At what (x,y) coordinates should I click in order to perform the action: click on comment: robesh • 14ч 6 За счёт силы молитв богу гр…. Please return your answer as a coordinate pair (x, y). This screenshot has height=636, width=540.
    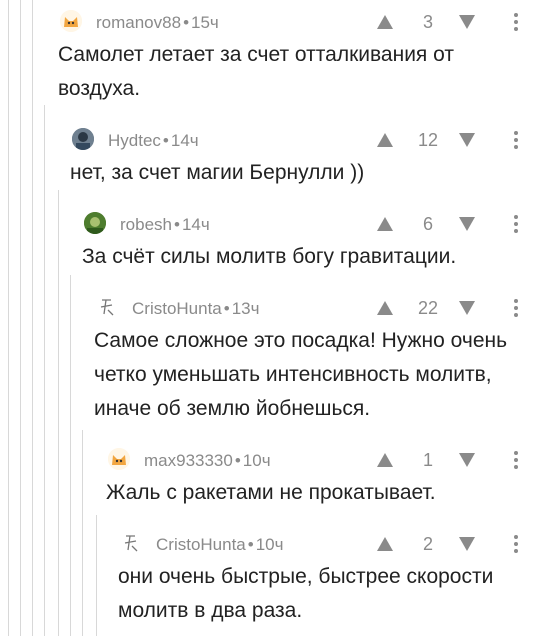
    Looking at the image, I should click on (311, 243).